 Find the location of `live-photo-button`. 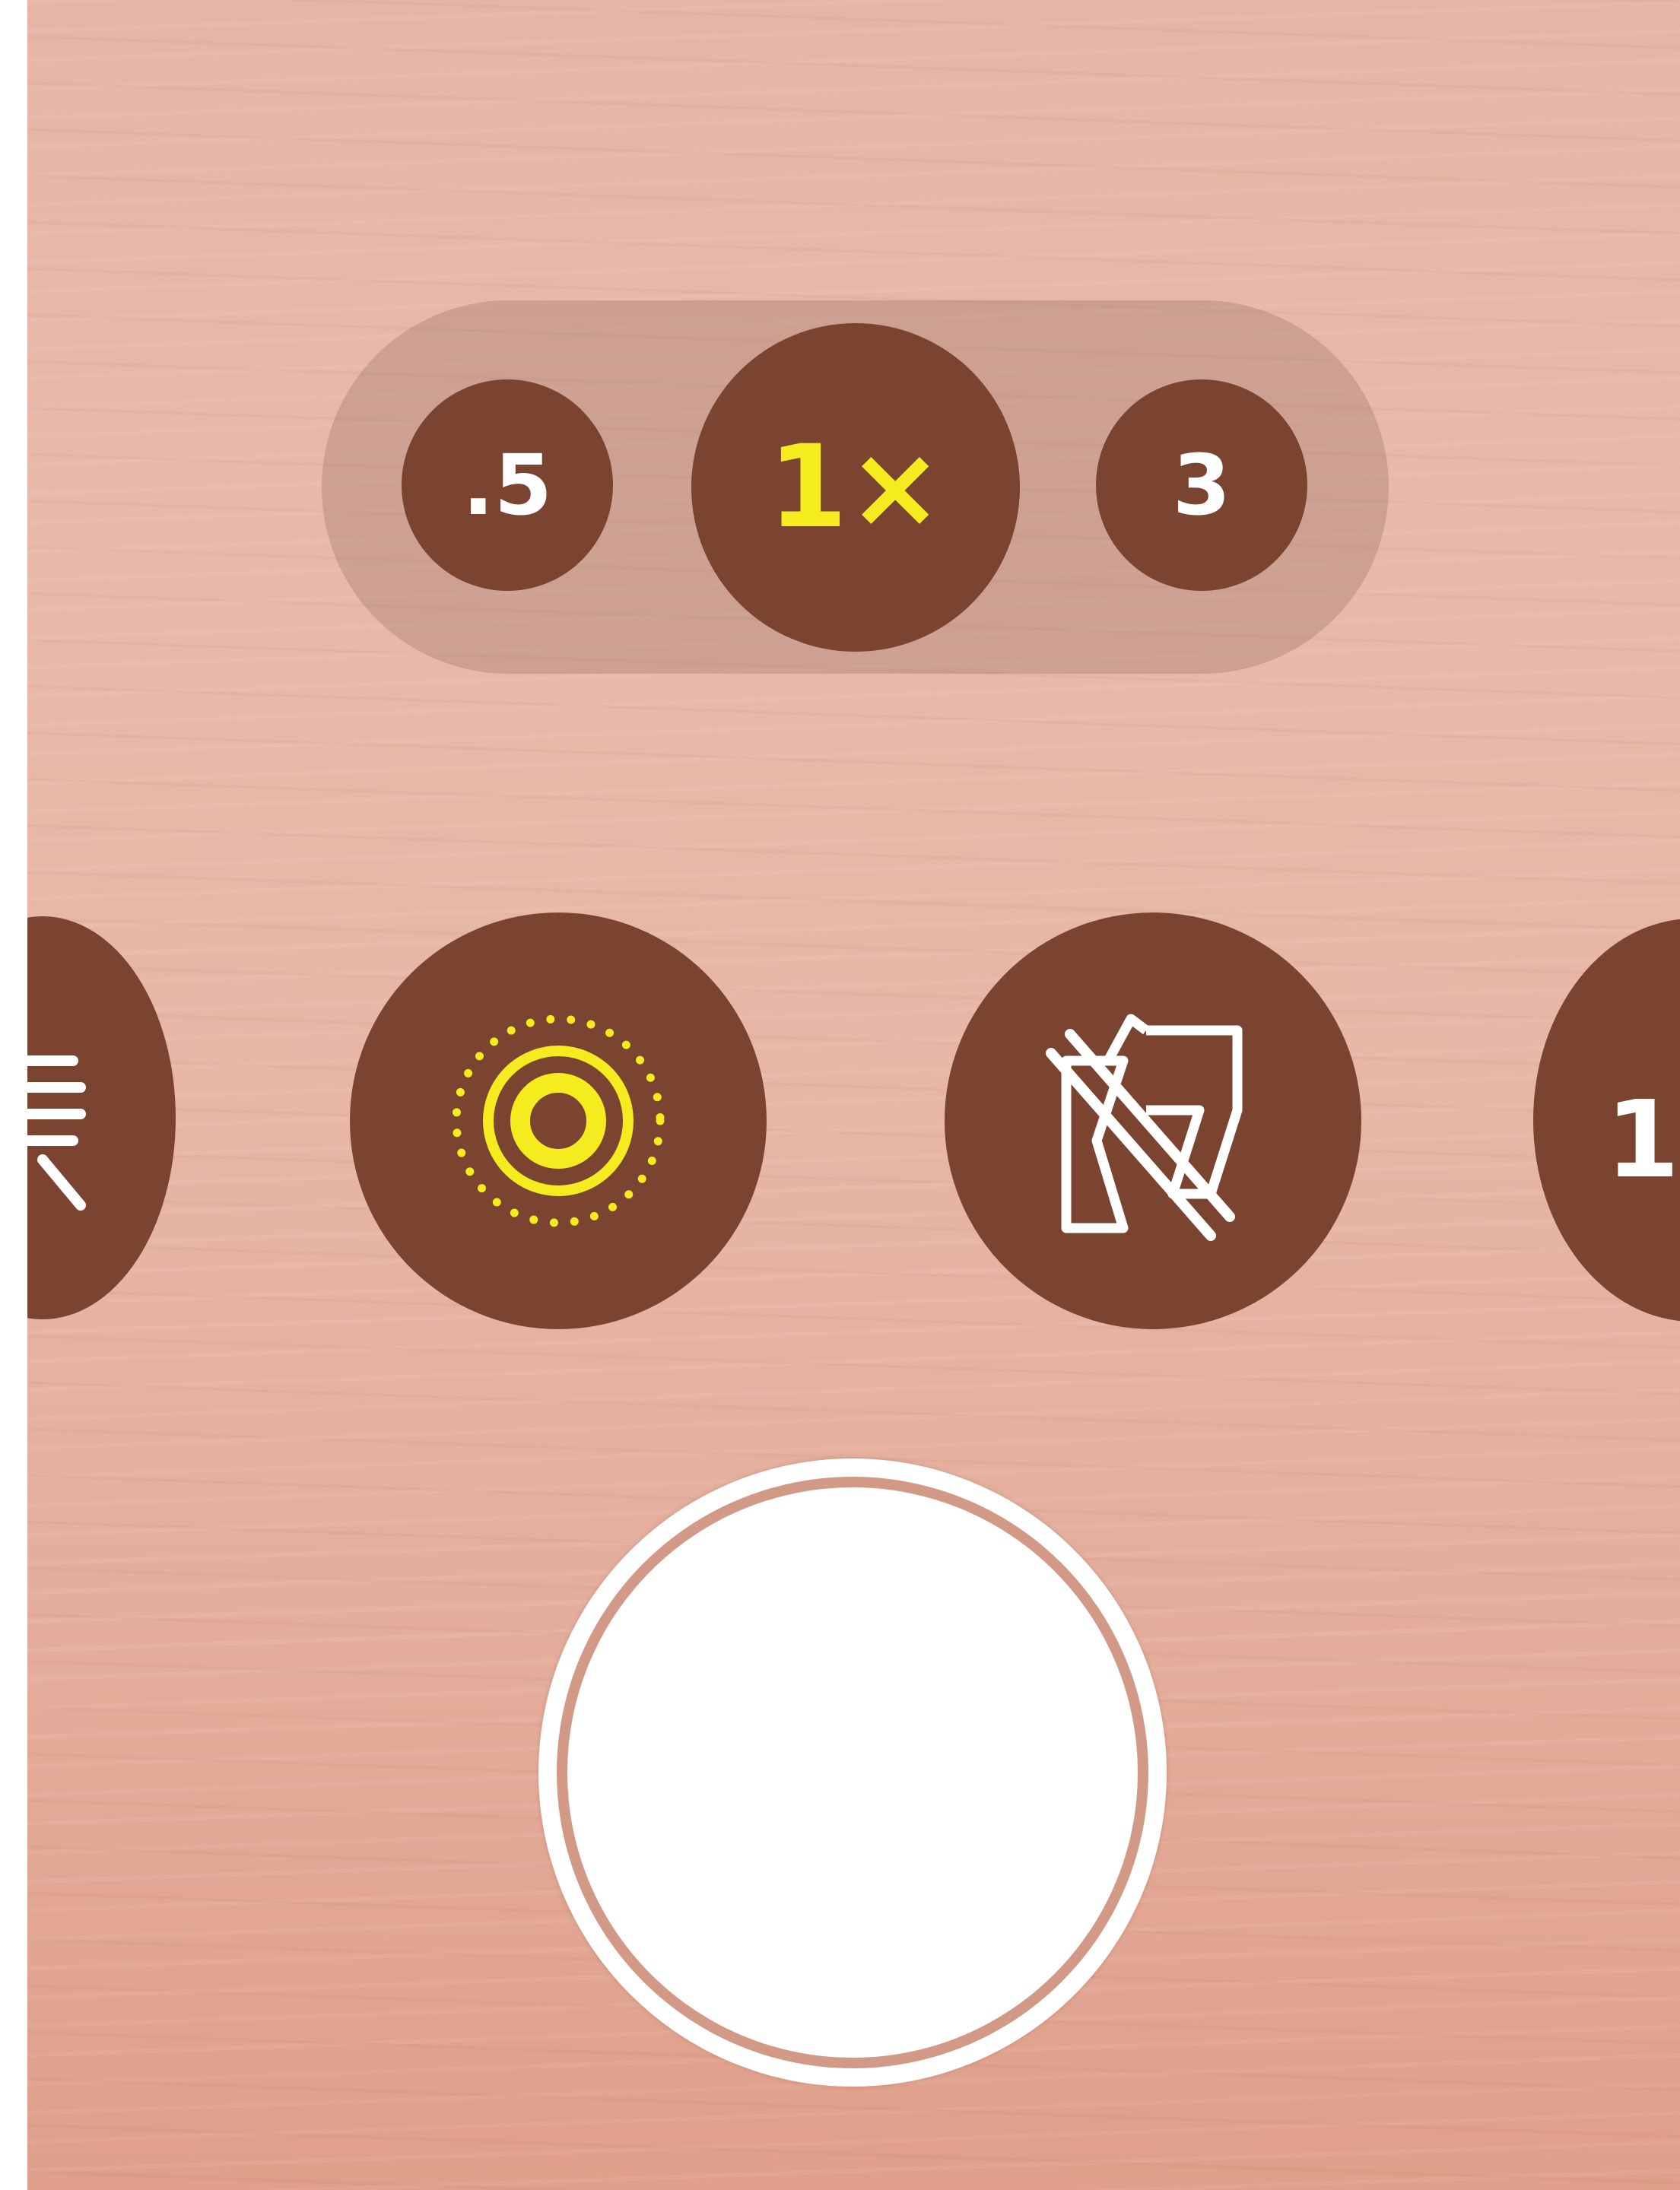

live-photo-button is located at coordinates (558, 1120).